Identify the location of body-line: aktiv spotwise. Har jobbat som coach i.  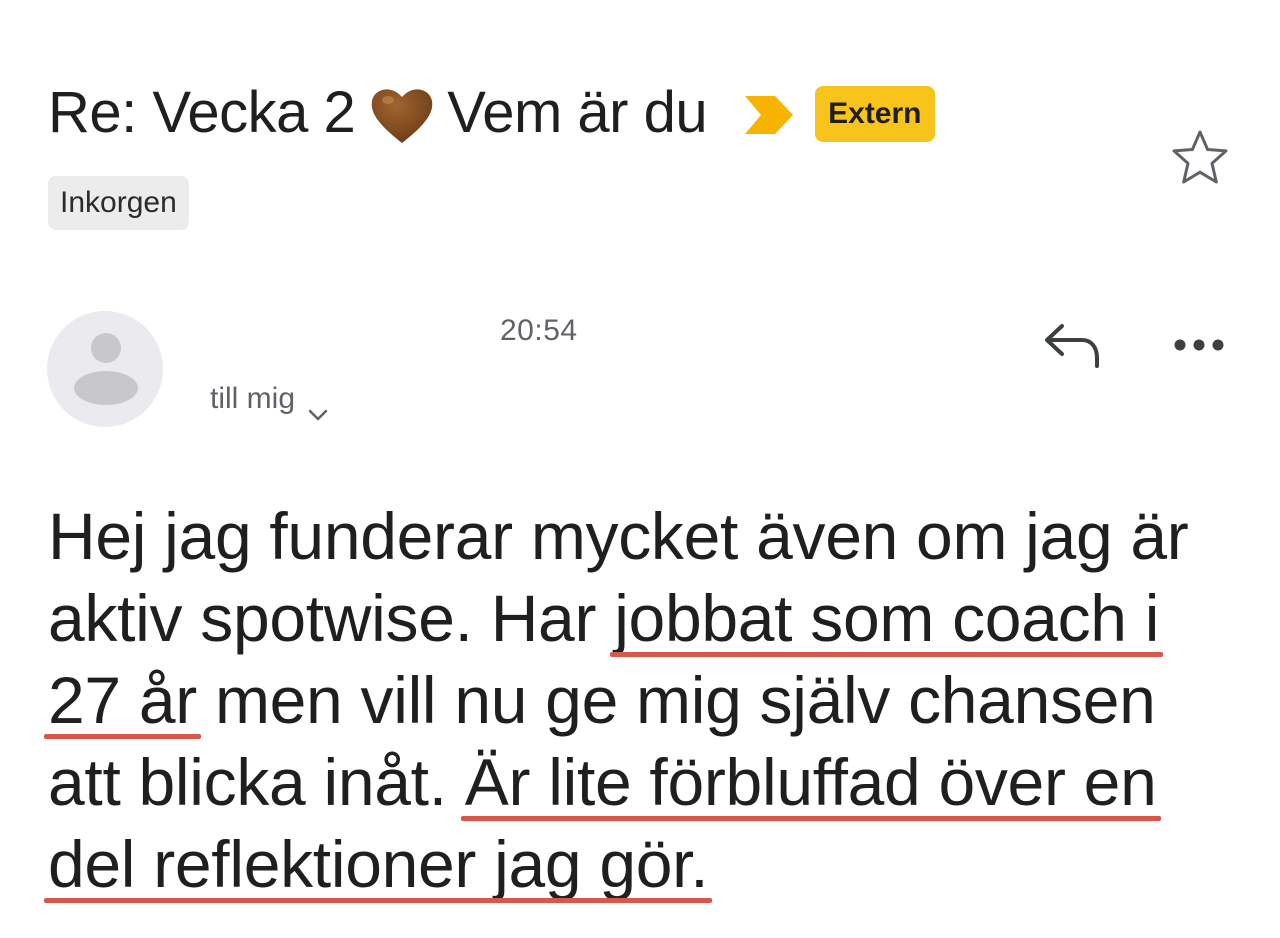
(643, 618).